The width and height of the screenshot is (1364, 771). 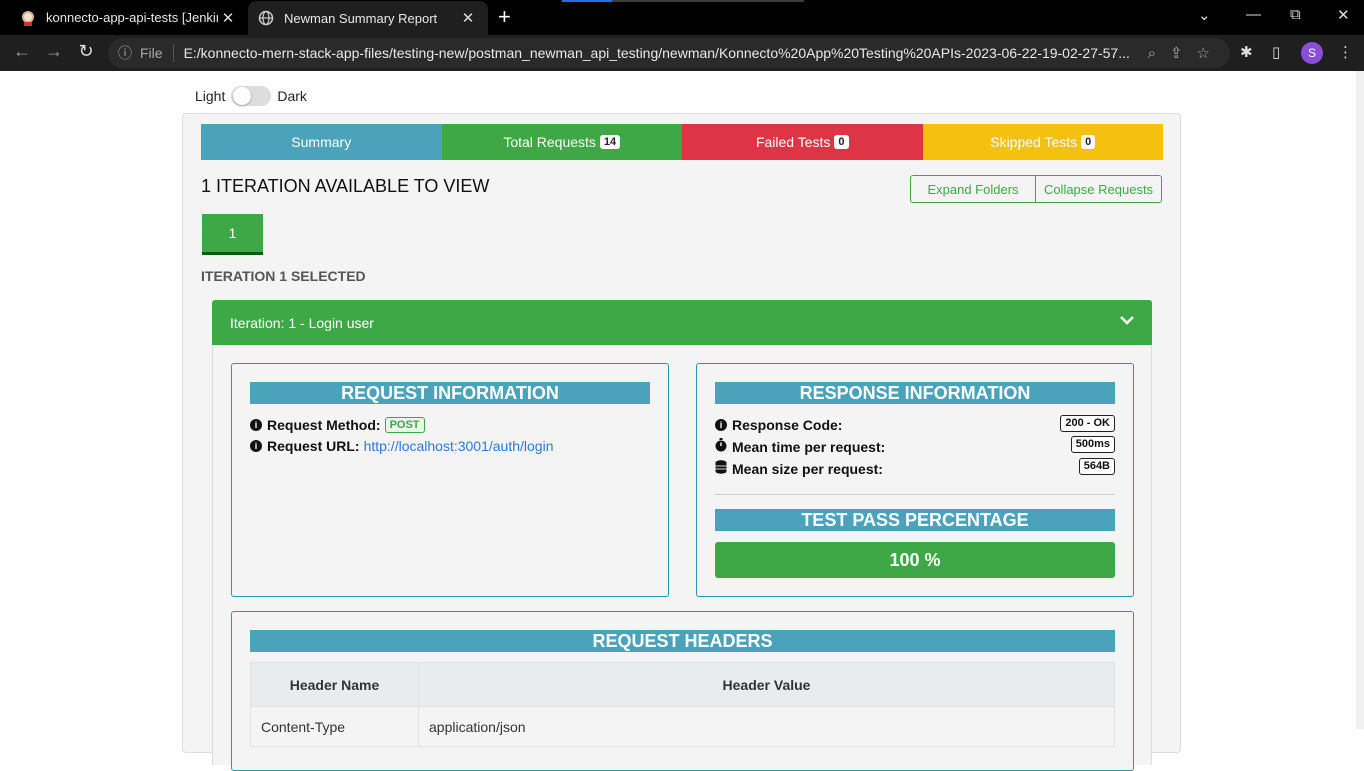 What do you see at coordinates (807, 468) in the screenshot?
I see `mean-size-label: Mean size per request:` at bounding box center [807, 468].